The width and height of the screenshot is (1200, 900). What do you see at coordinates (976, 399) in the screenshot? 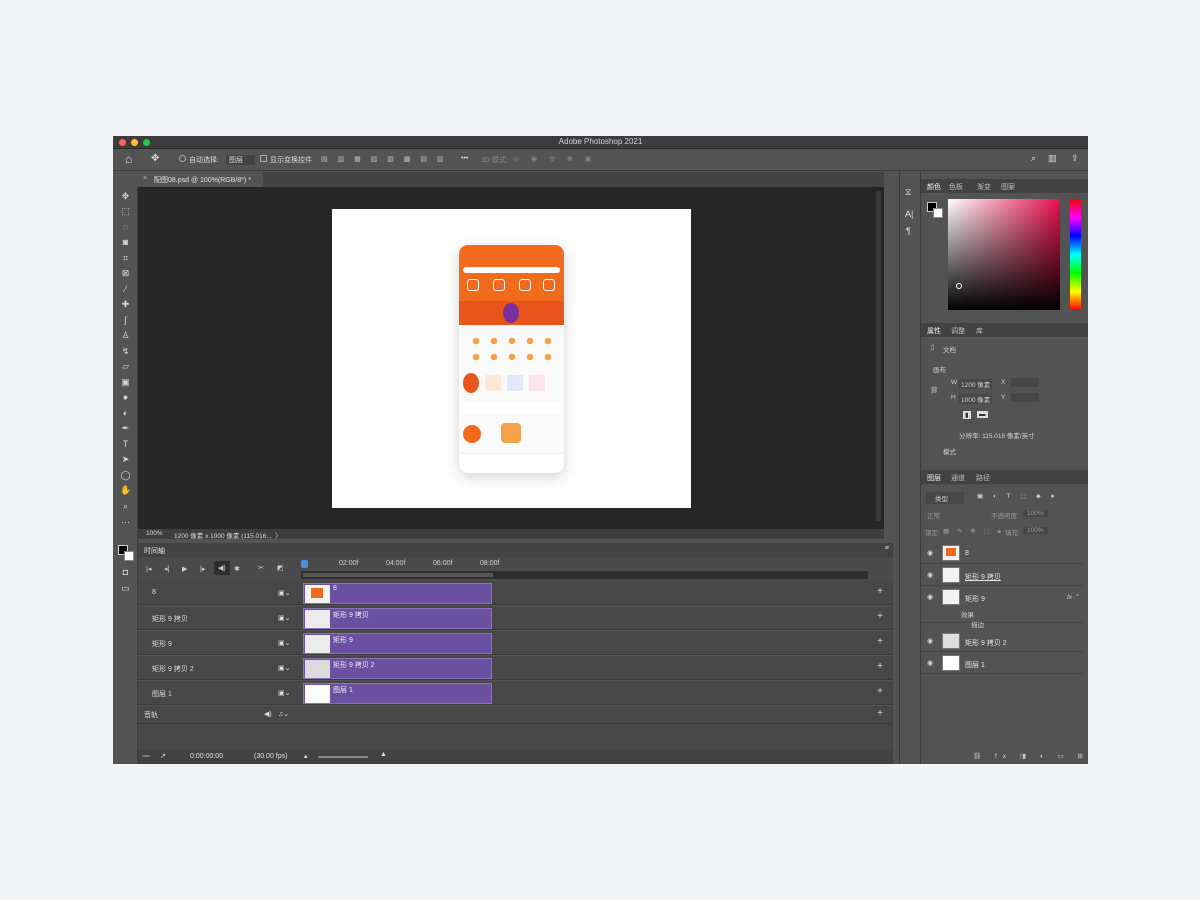
I see `height-field: 1000 像素` at bounding box center [976, 399].